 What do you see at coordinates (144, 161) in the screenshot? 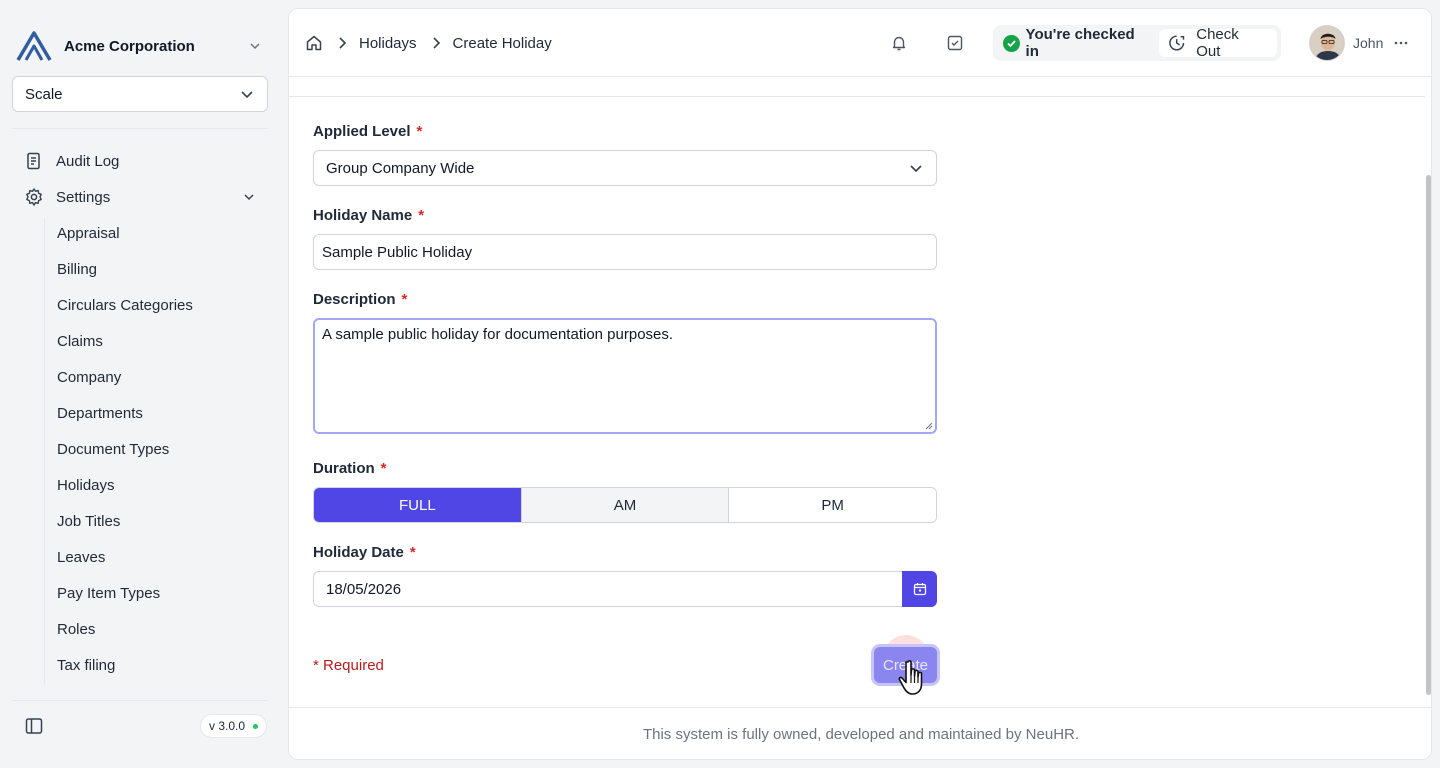
I see `sidebar-item-audit-log: Audit Log` at bounding box center [144, 161].